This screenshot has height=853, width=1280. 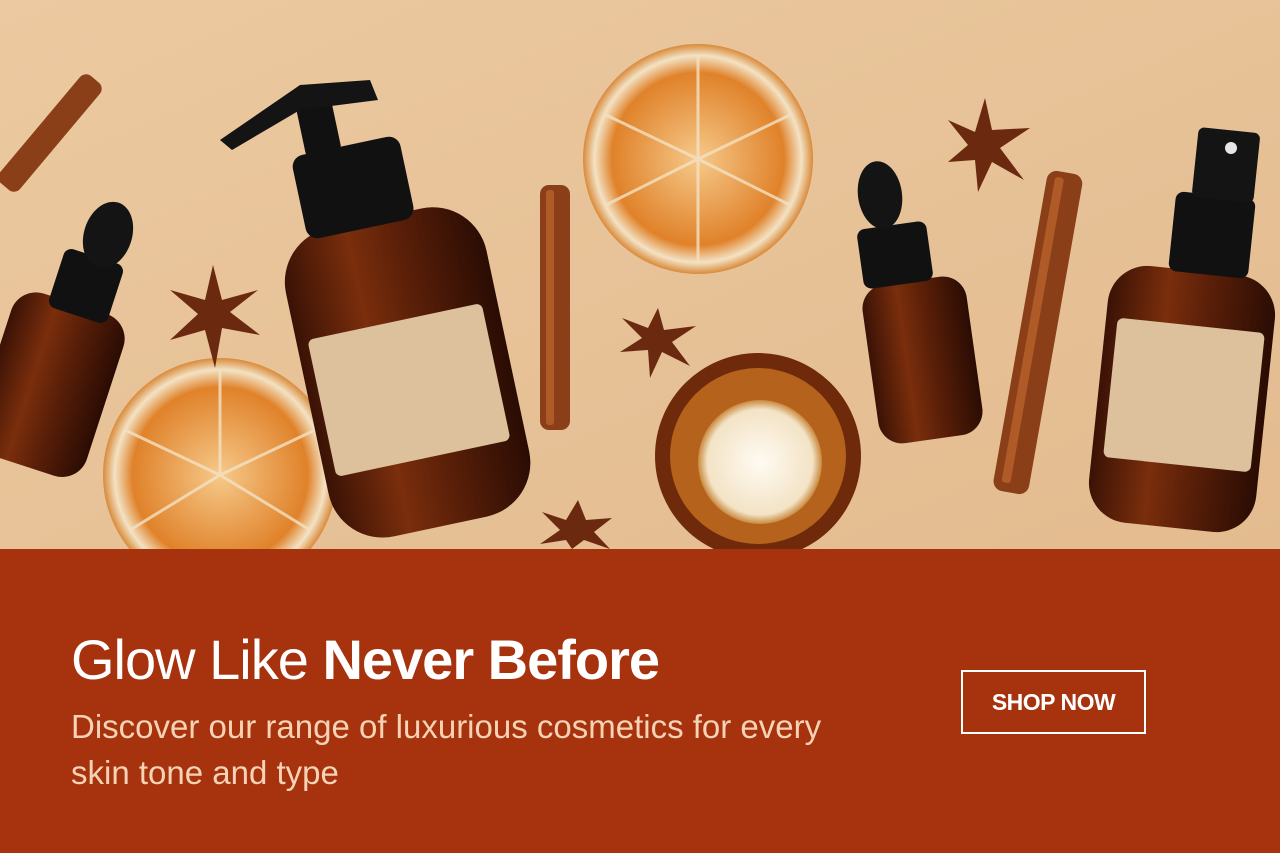 What do you see at coordinates (190, 659) in the screenshot?
I see `headline-light: Glow Like` at bounding box center [190, 659].